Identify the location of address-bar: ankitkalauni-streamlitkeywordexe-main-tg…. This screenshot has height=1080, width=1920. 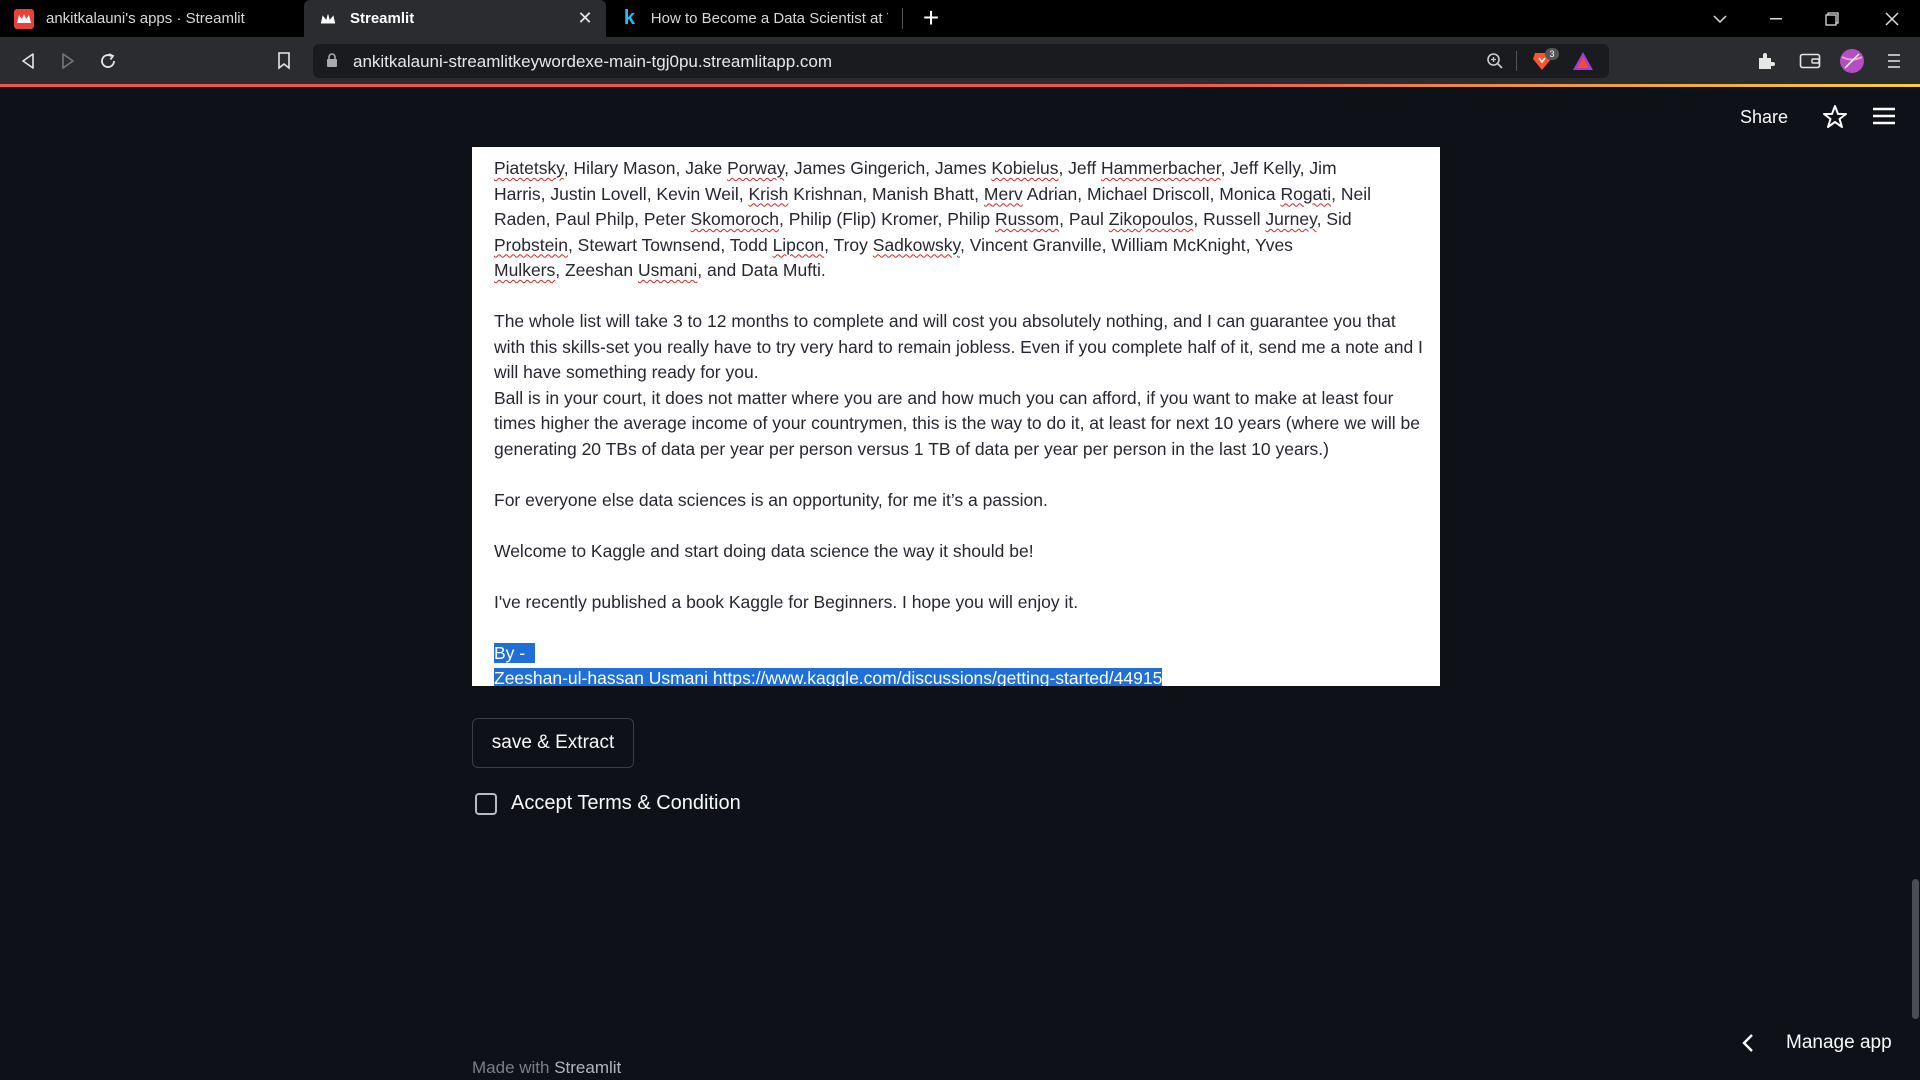
(961, 61).